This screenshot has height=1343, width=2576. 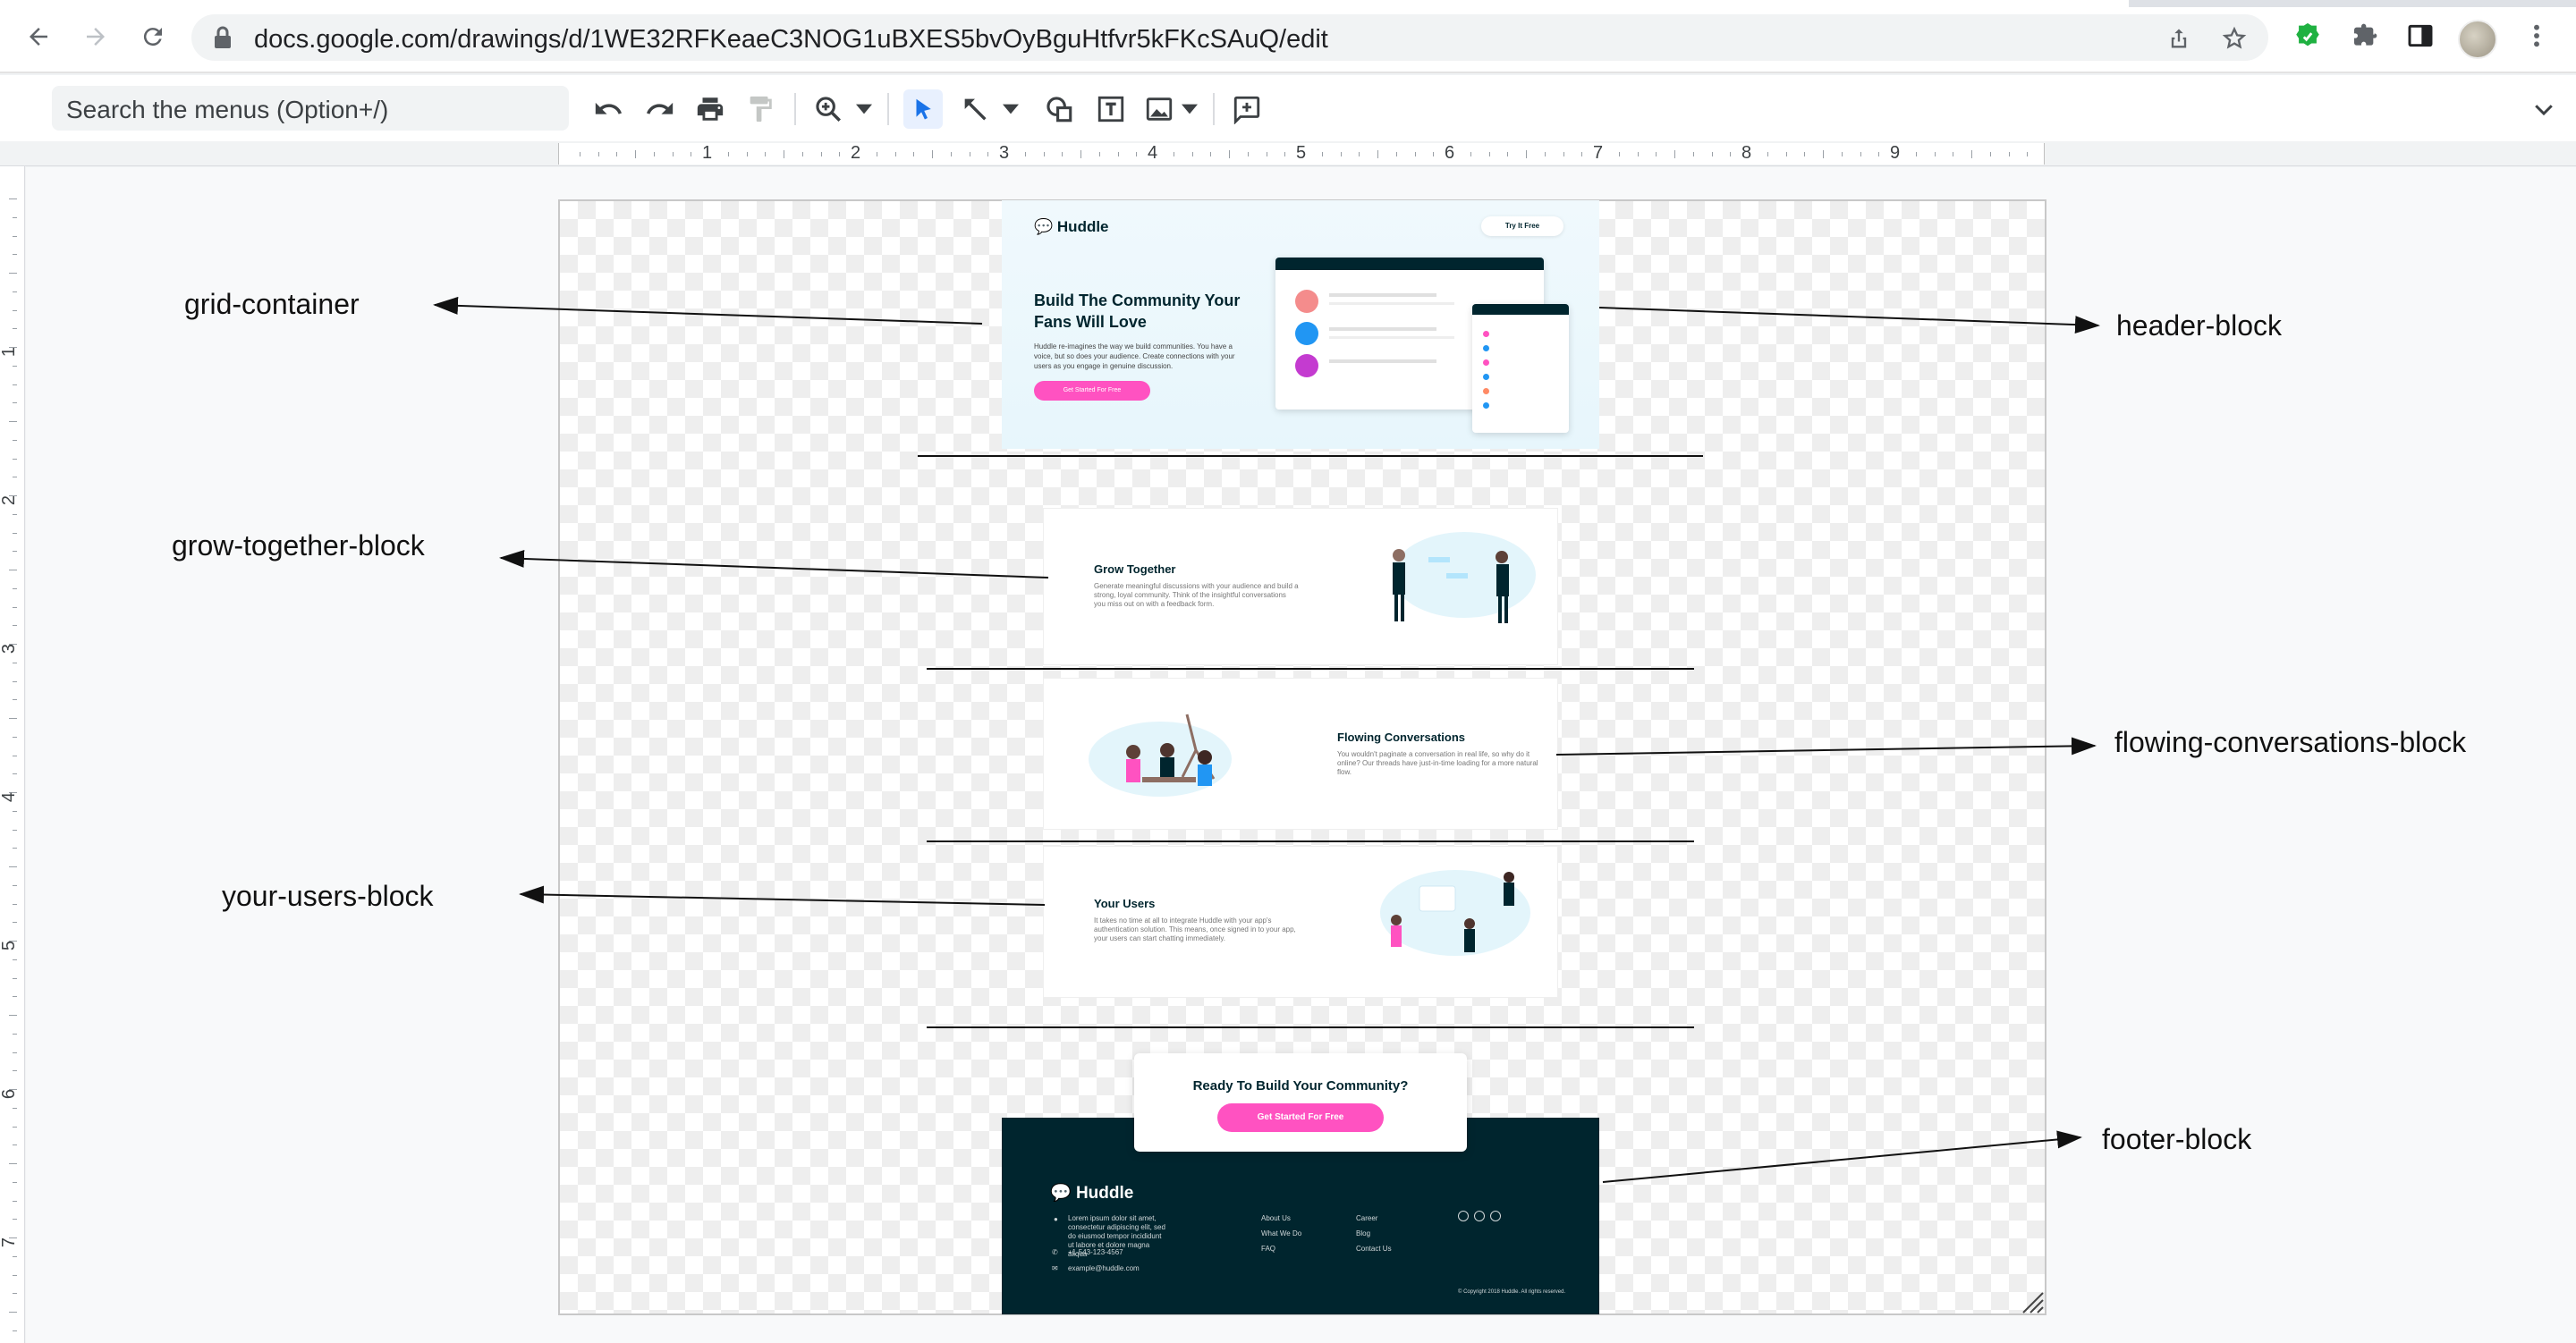 I want to click on arrow-header-block, so click(x=1849, y=320).